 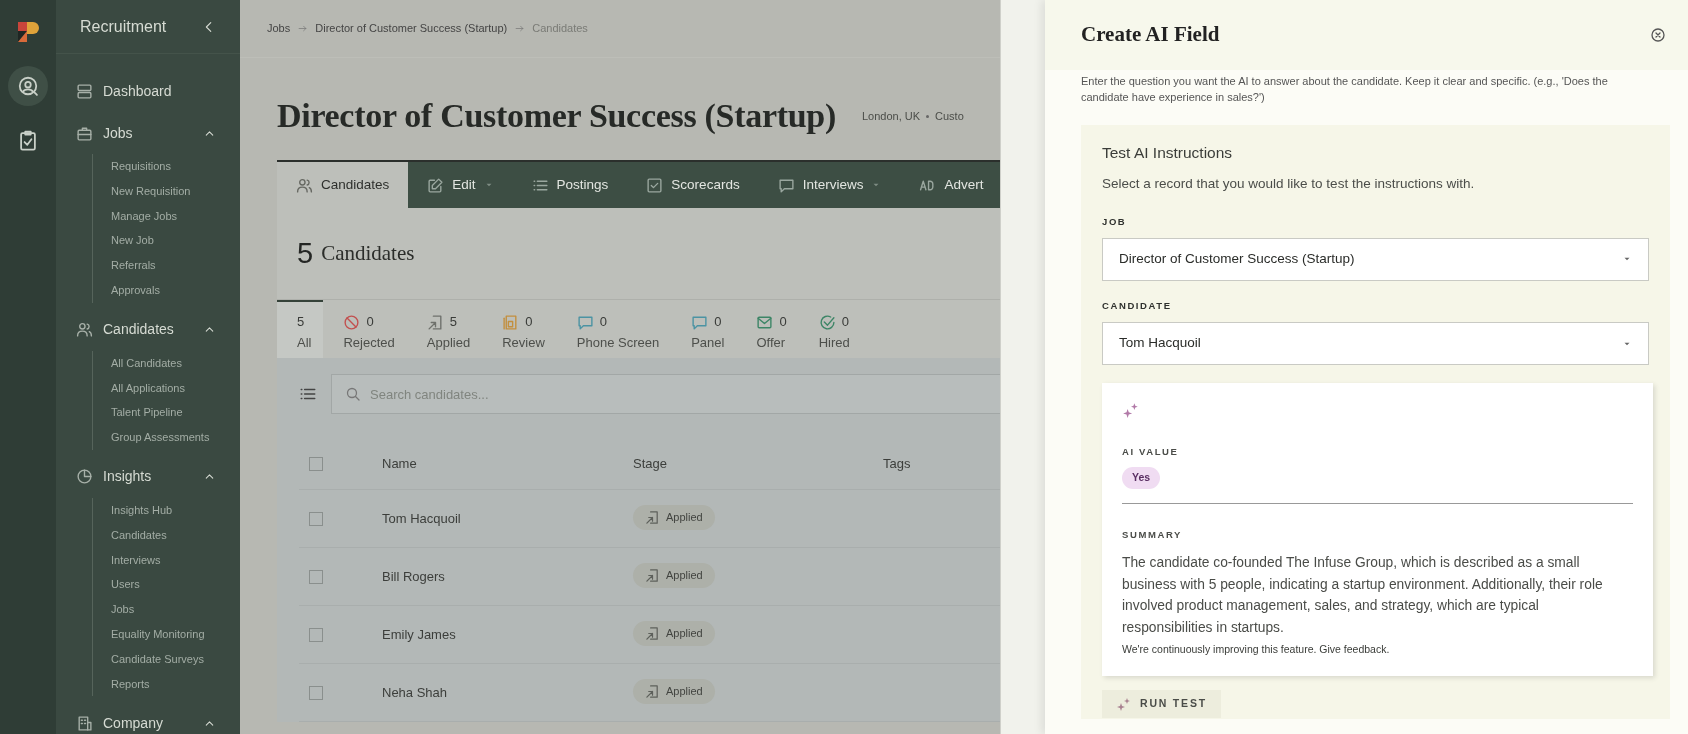 What do you see at coordinates (419, 634) in the screenshot?
I see `candidate-link: Emily James` at bounding box center [419, 634].